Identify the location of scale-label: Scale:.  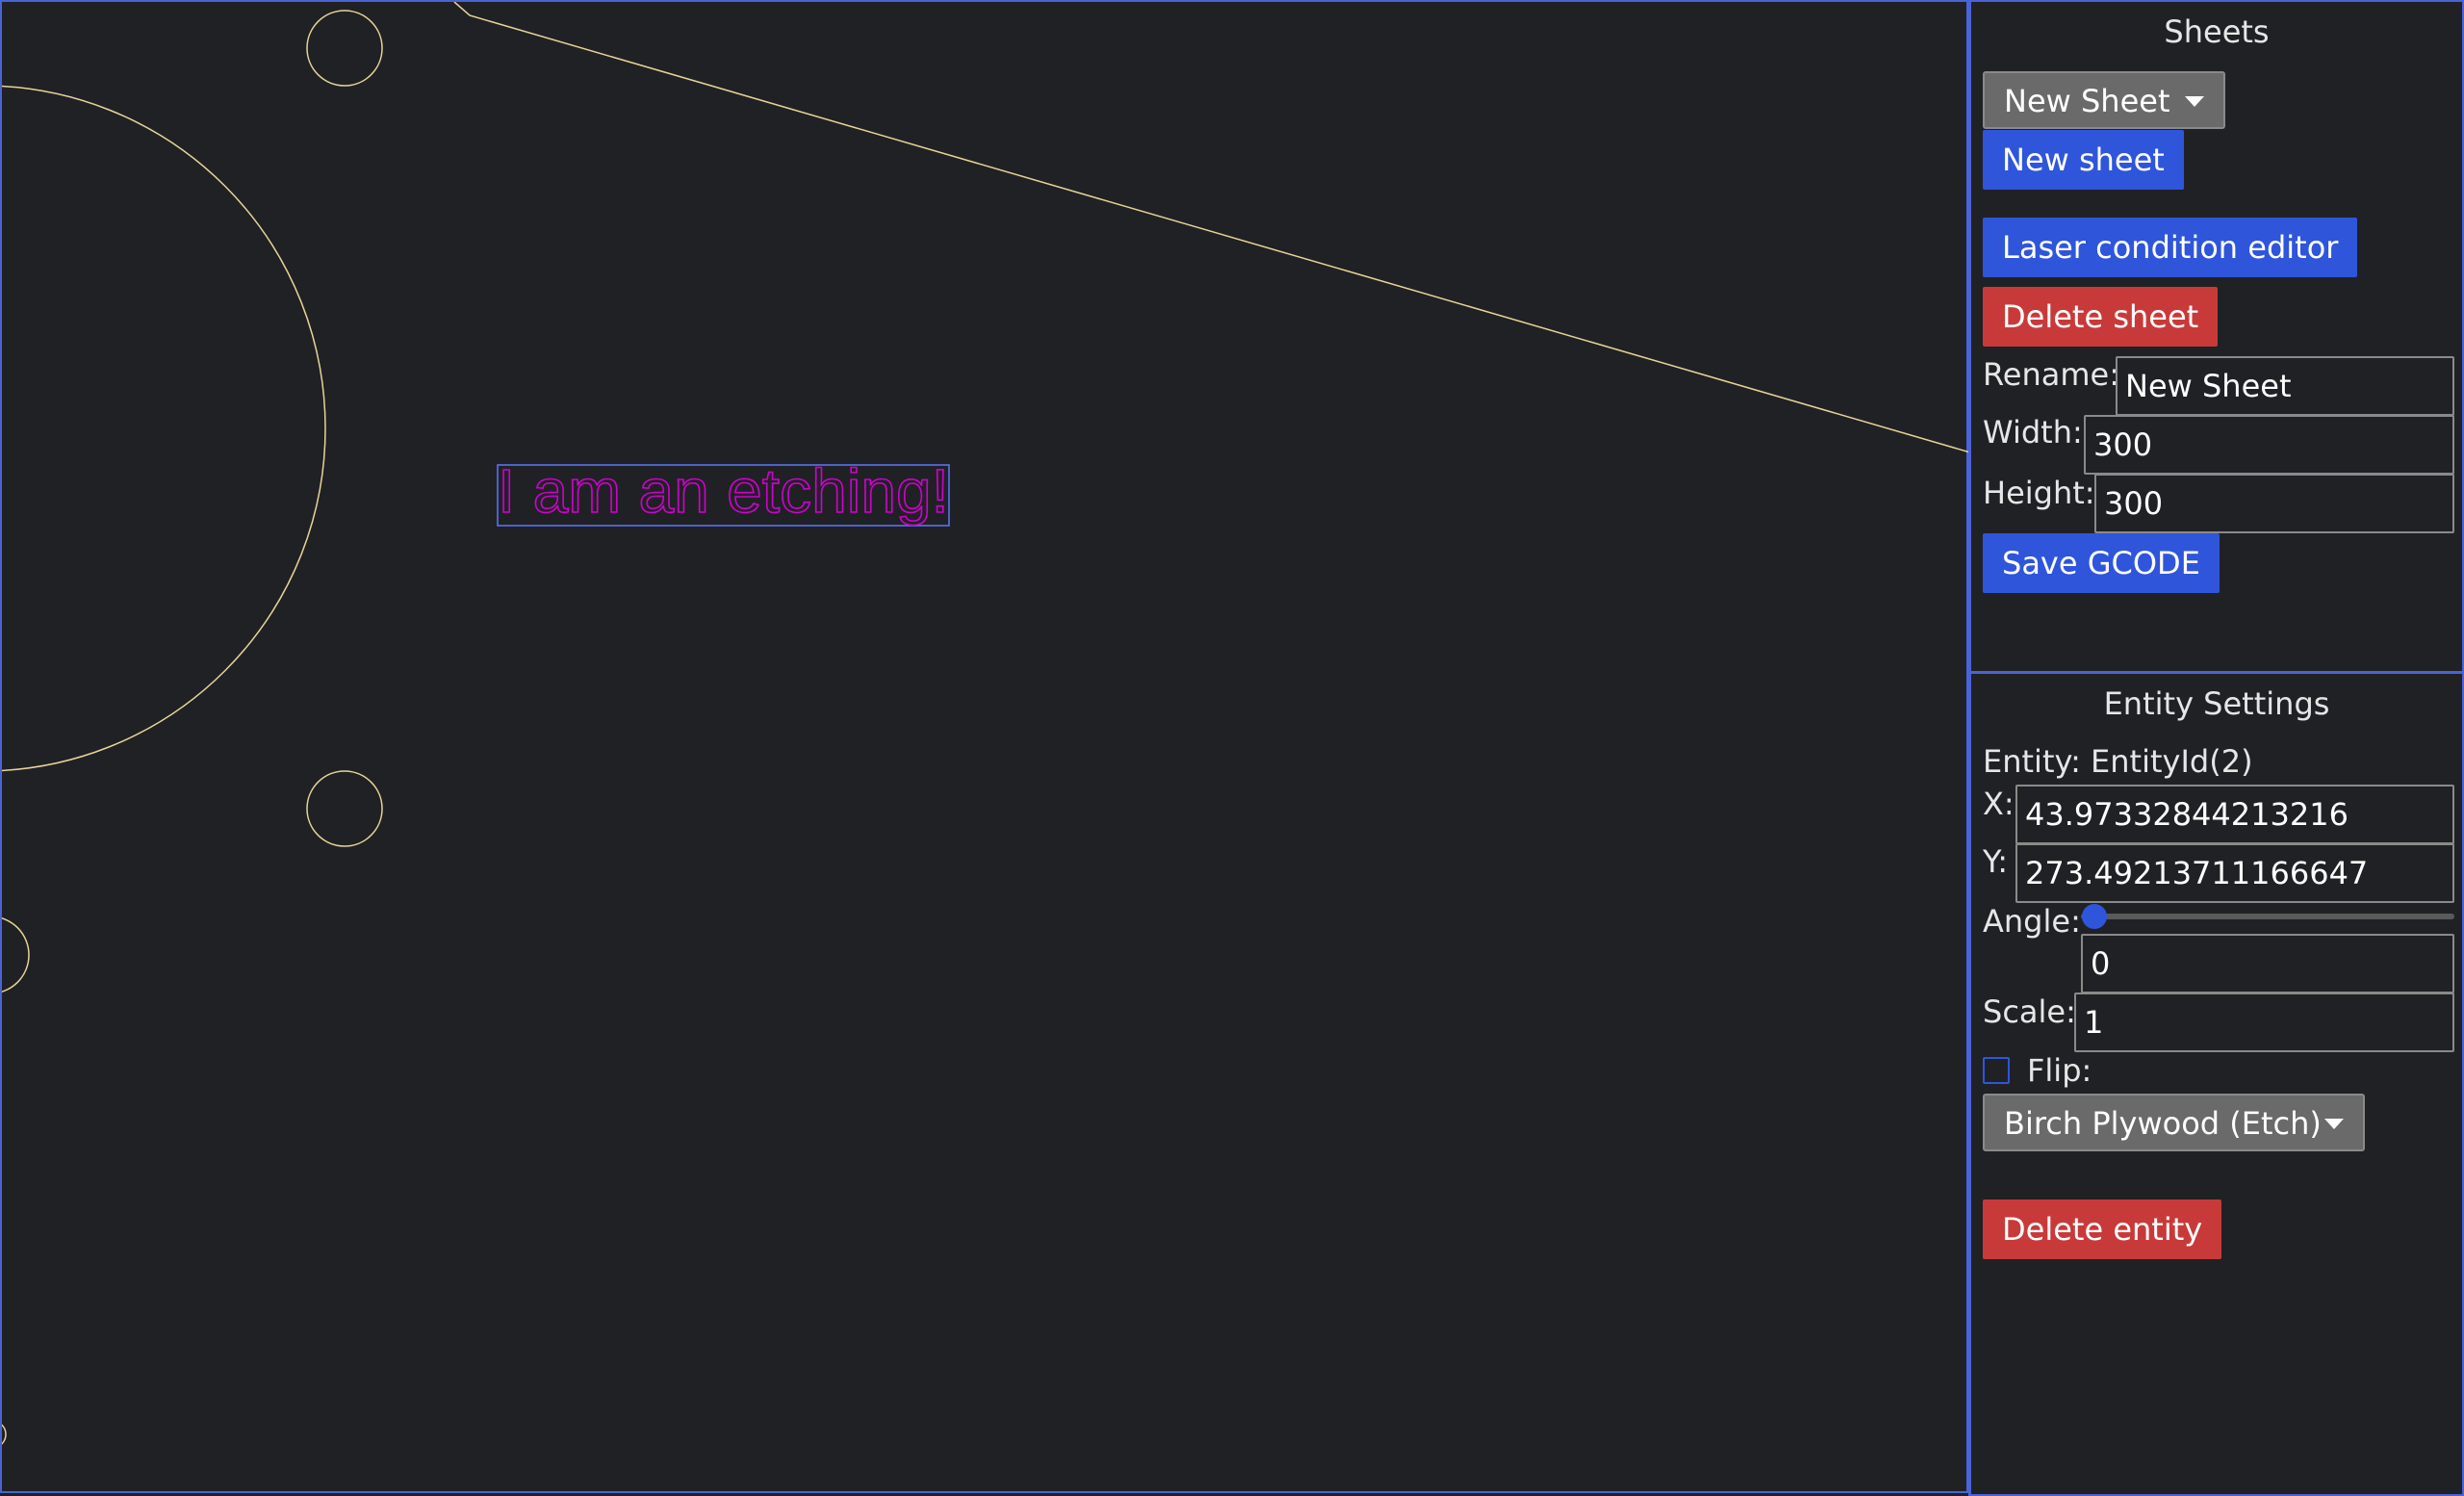
(2029, 1012).